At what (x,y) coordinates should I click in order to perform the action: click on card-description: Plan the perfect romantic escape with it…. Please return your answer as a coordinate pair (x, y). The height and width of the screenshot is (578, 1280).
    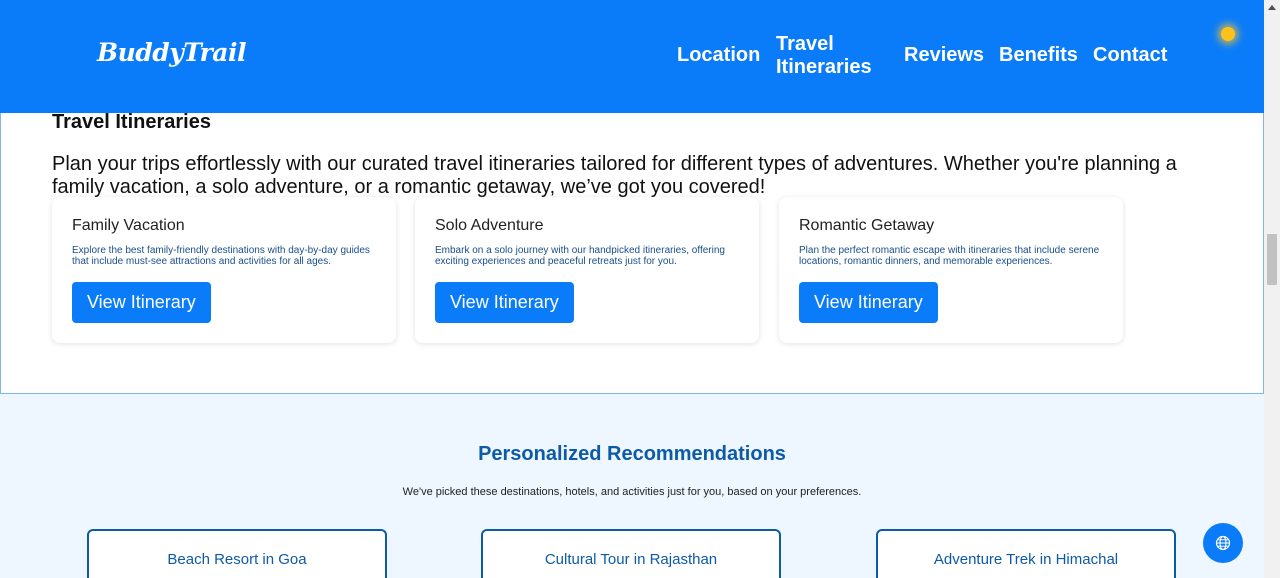
    Looking at the image, I should click on (949, 256).